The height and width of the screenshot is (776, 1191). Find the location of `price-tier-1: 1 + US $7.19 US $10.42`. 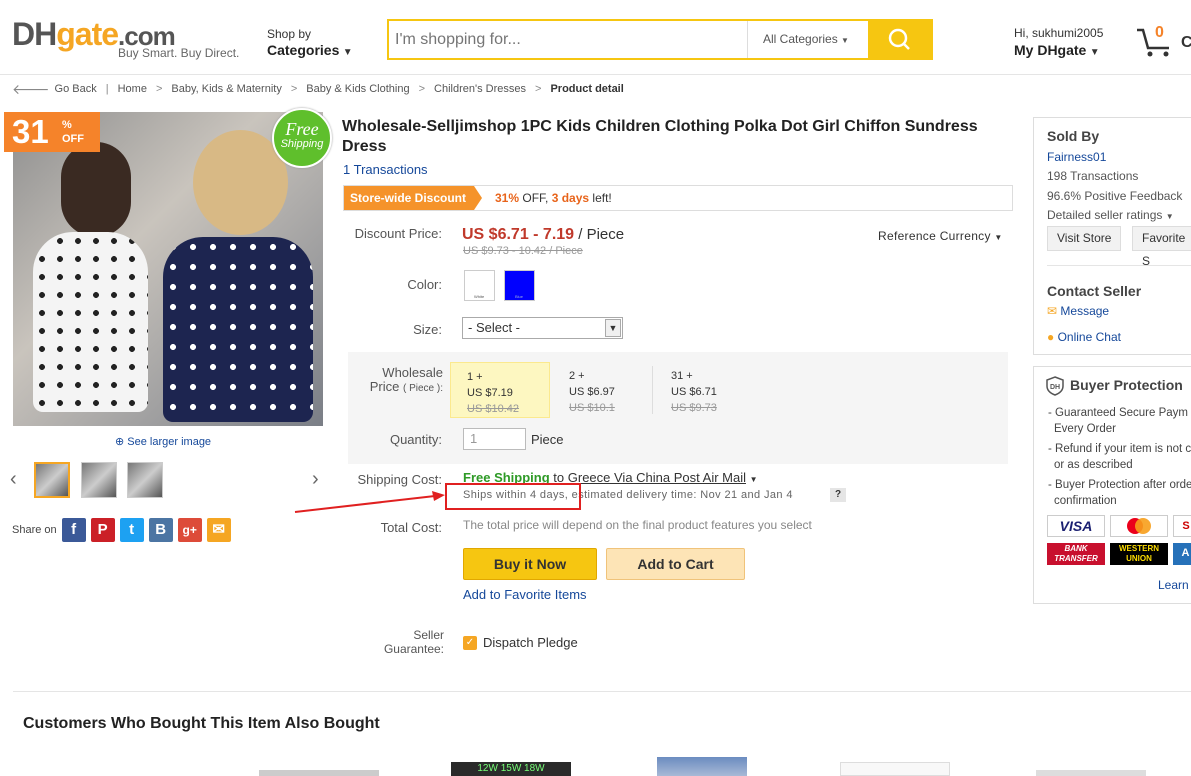

price-tier-1: 1 + US $7.19 US $10.42 is located at coordinates (500, 390).